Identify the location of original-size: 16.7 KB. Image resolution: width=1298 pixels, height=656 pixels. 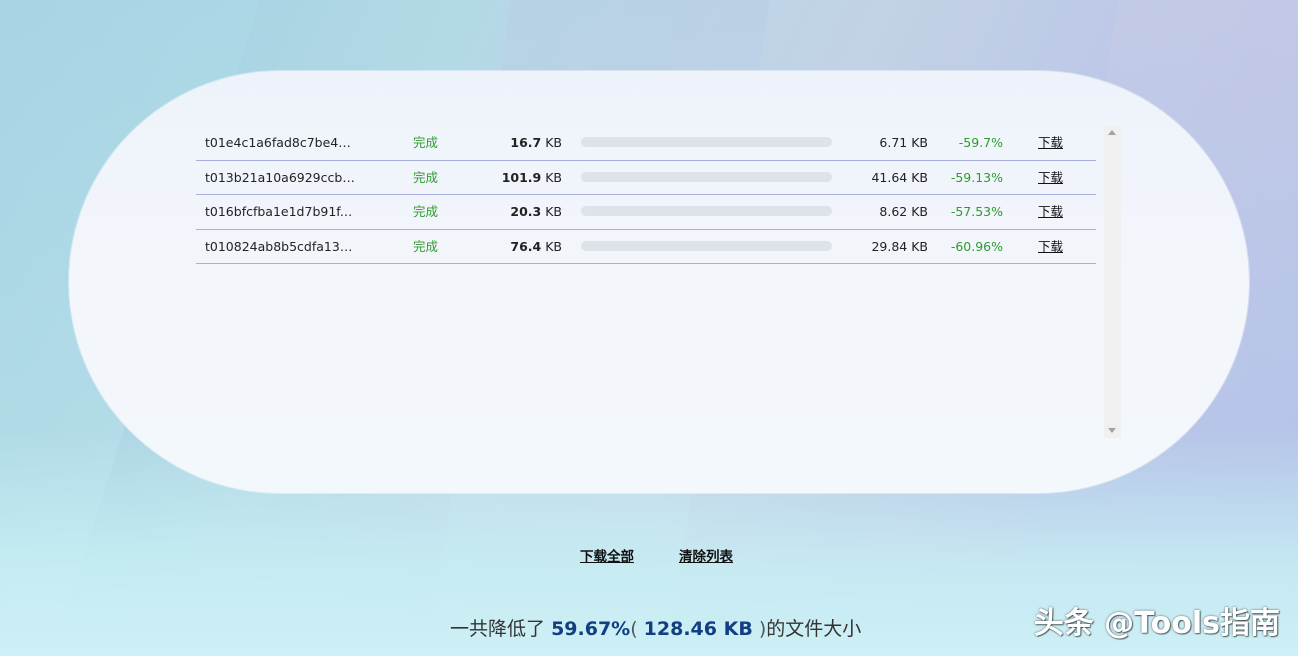
(519, 142).